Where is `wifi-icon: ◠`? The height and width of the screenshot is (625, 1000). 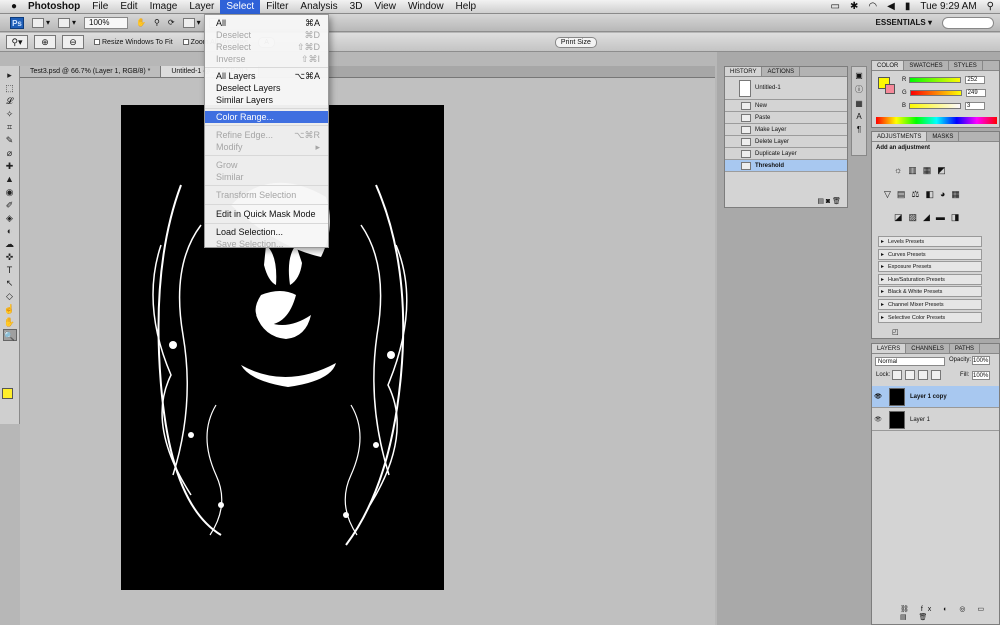
wifi-icon: ◠ is located at coordinates (872, 7).